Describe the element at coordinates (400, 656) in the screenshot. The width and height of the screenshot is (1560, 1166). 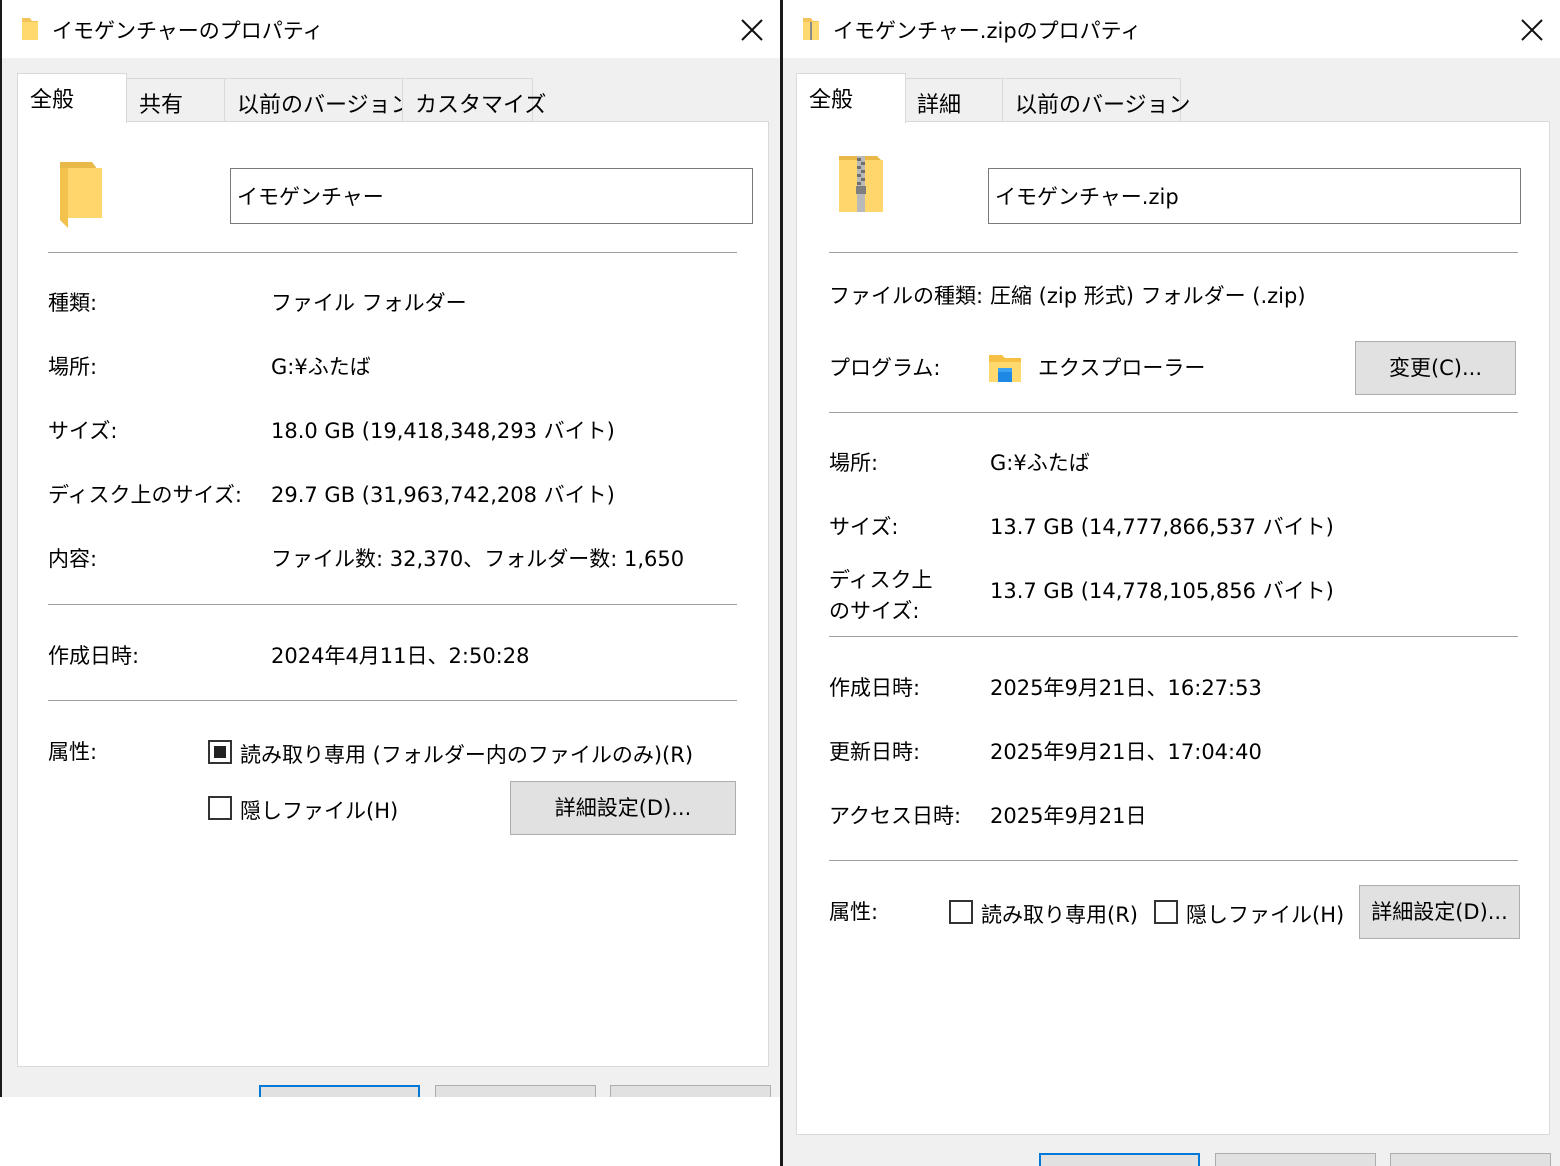
I see `created-value: 2024年4月11日、2:50:28` at that location.